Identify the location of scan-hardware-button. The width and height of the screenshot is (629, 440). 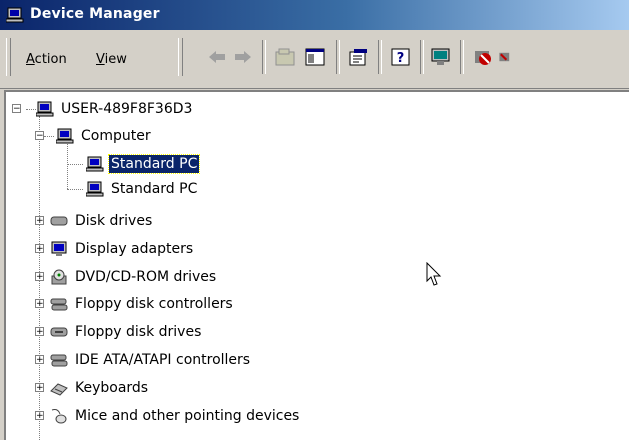
(441, 57).